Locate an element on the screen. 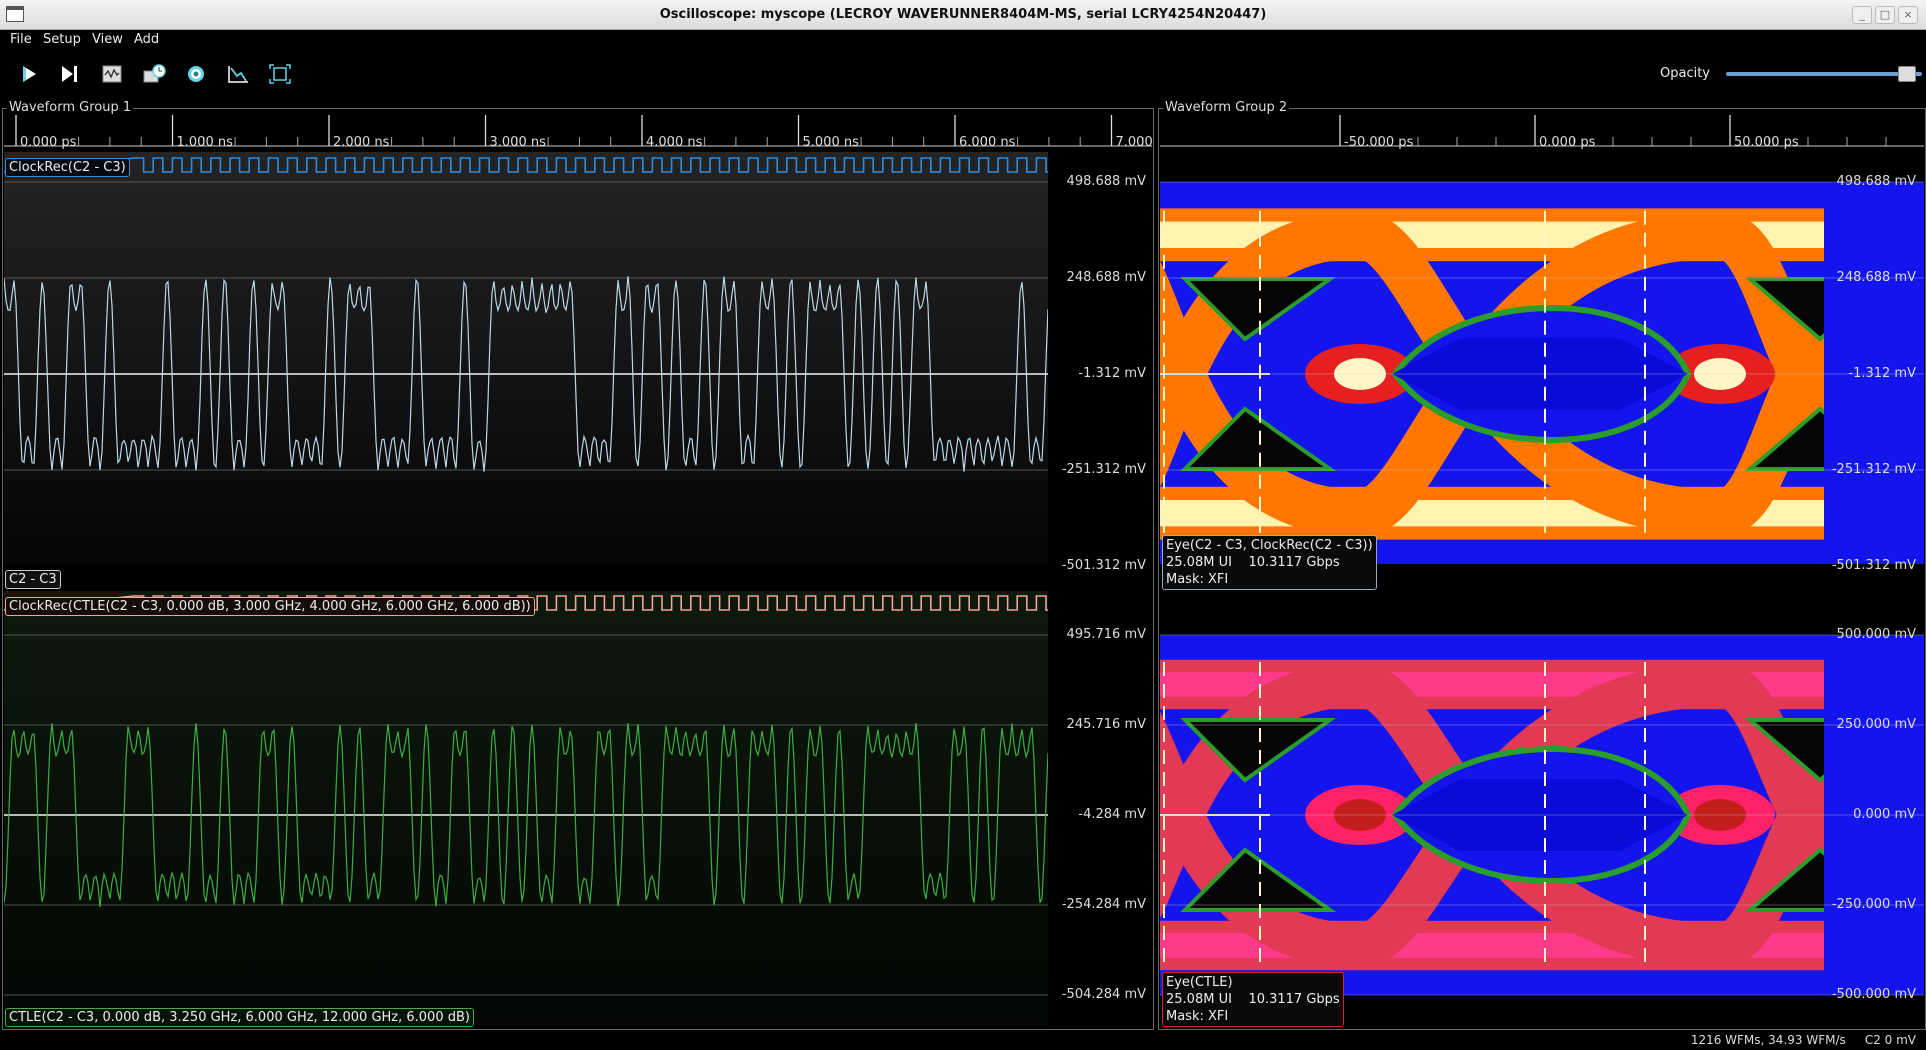 This screenshot has height=1050, width=1926. clockrec-label: ClockRec(C2 - C3) is located at coordinates (67, 167).